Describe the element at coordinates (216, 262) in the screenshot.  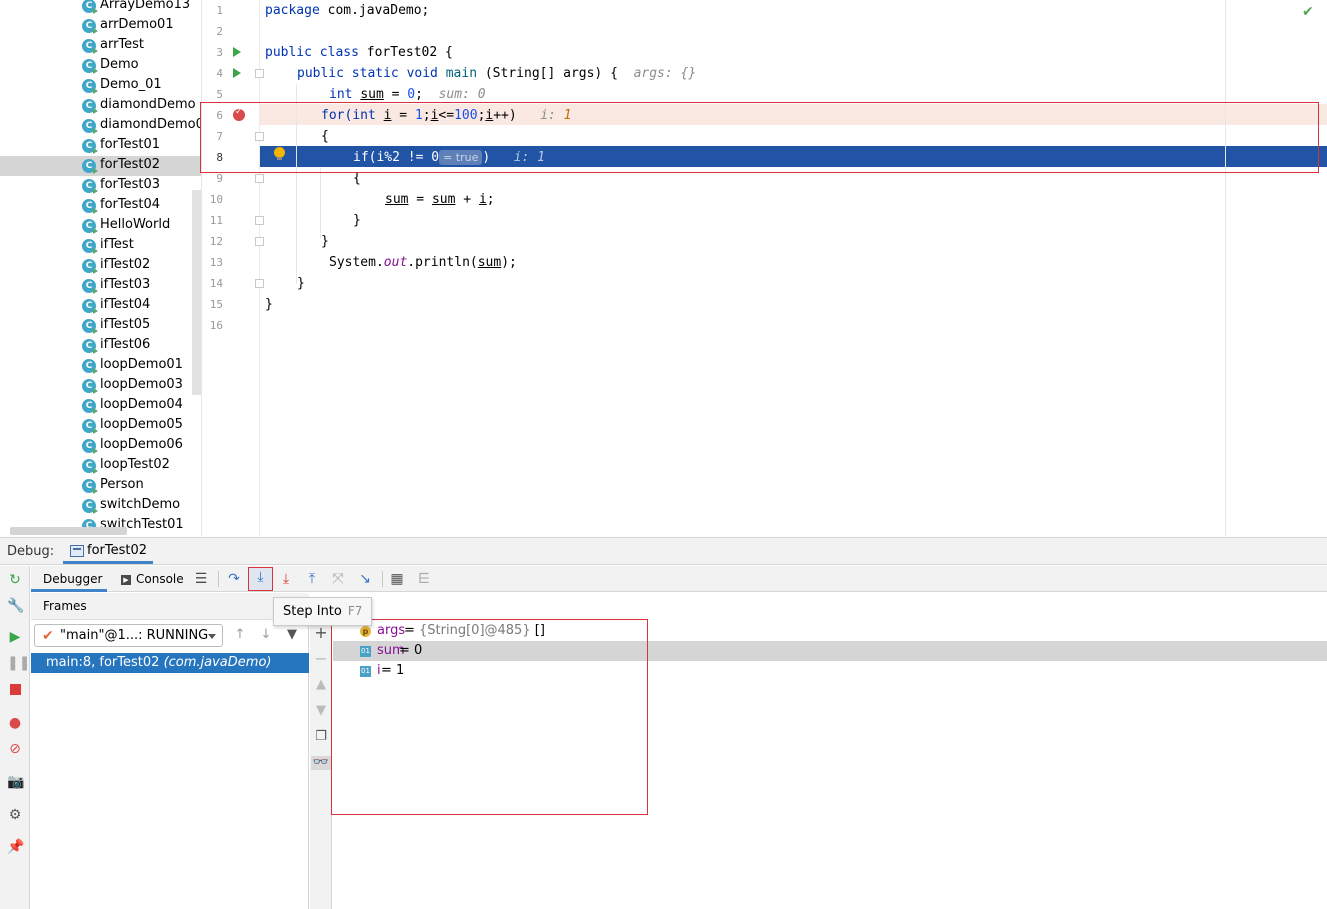
I see `line-number: 13` at that location.